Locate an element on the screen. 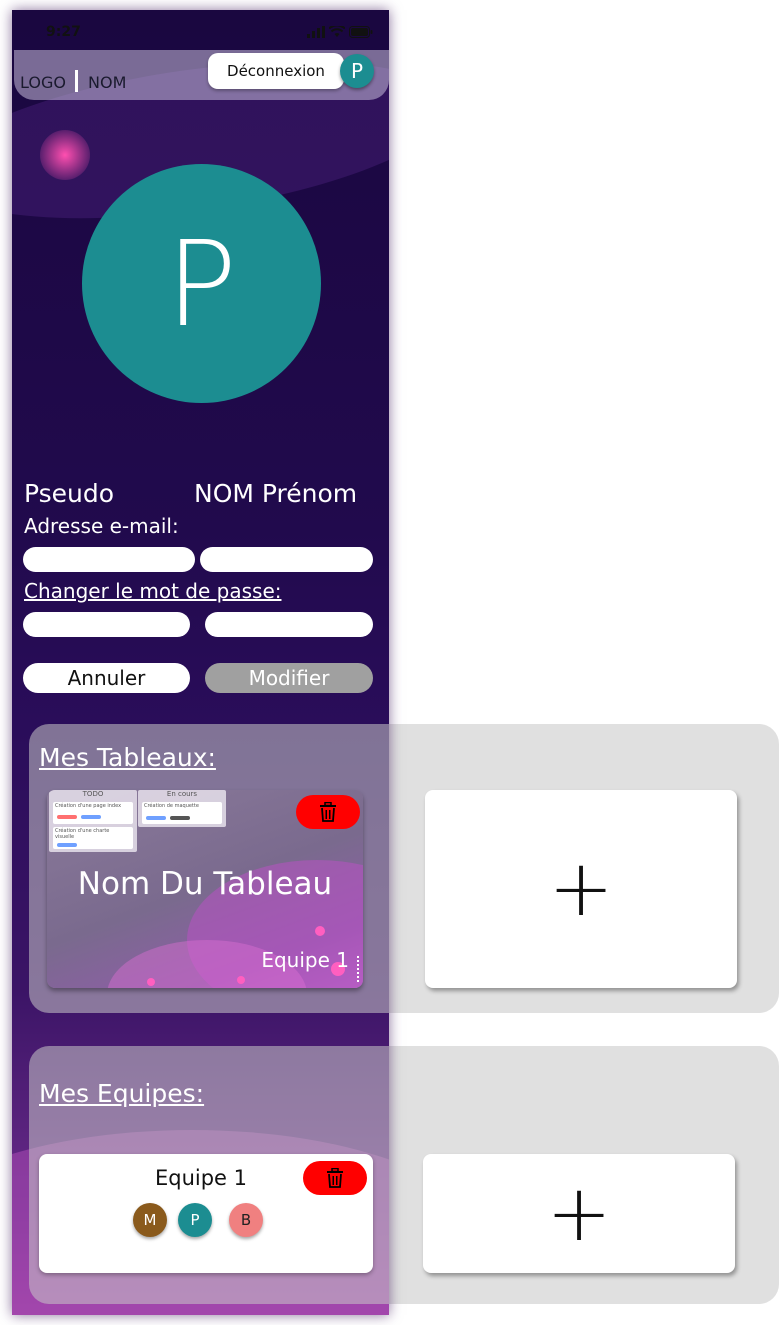 The width and height of the screenshot is (779, 1325). member-avatar: P is located at coordinates (195, 1220).